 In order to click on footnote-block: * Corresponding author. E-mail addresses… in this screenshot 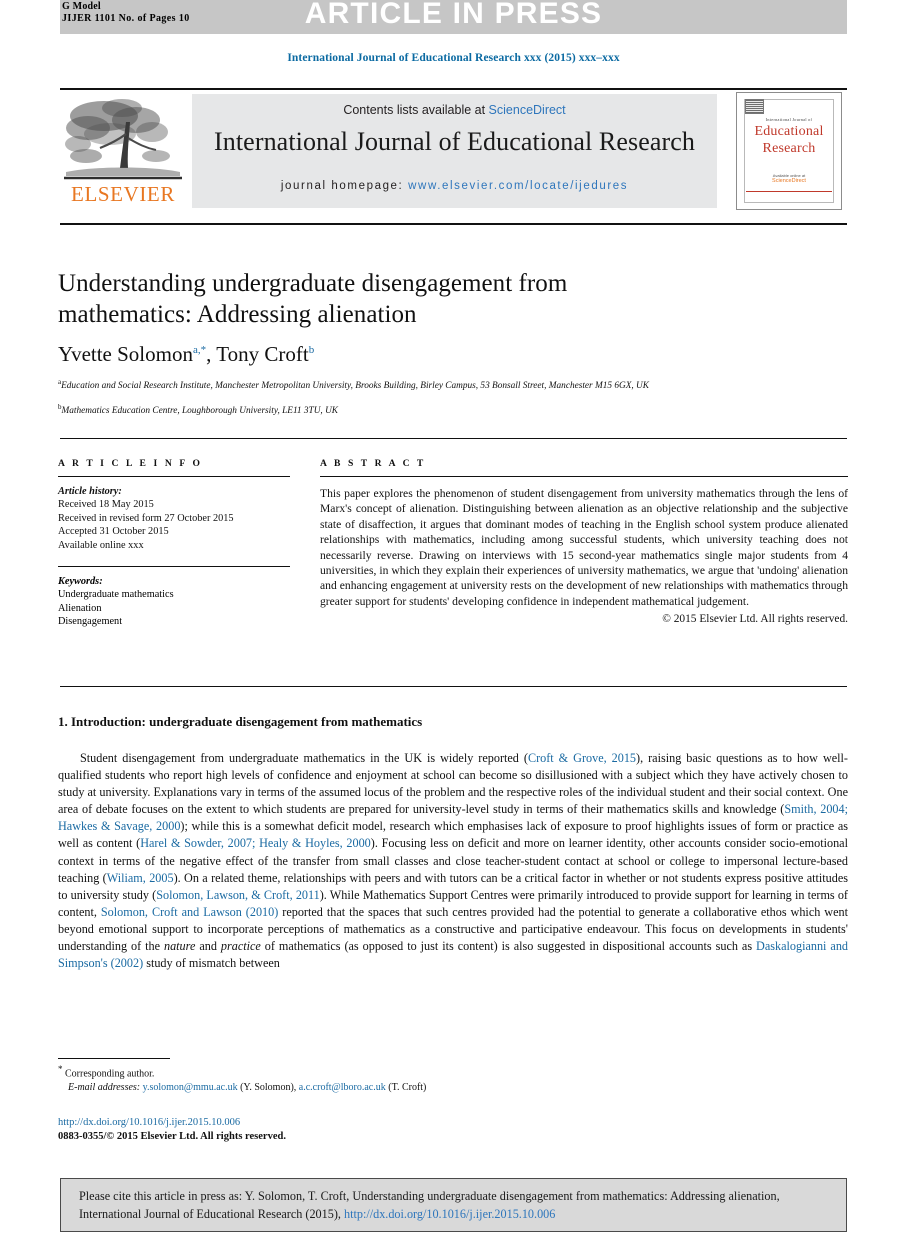, I will do `click(318, 1079)`.